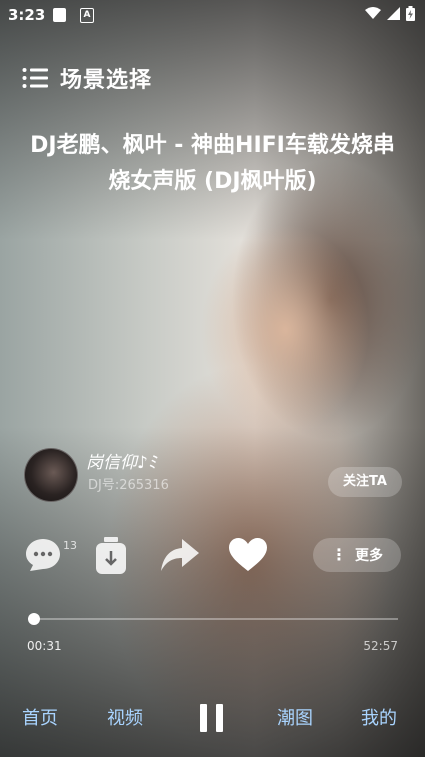 The width and height of the screenshot is (425, 757). What do you see at coordinates (339, 554) in the screenshot?
I see `more-dots-icon: ⋮` at bounding box center [339, 554].